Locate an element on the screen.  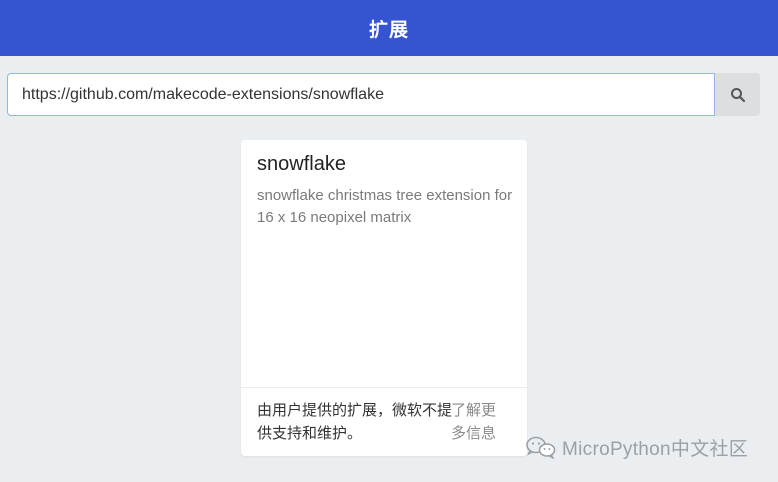
header-bar: 扩展 is located at coordinates (389, 28).